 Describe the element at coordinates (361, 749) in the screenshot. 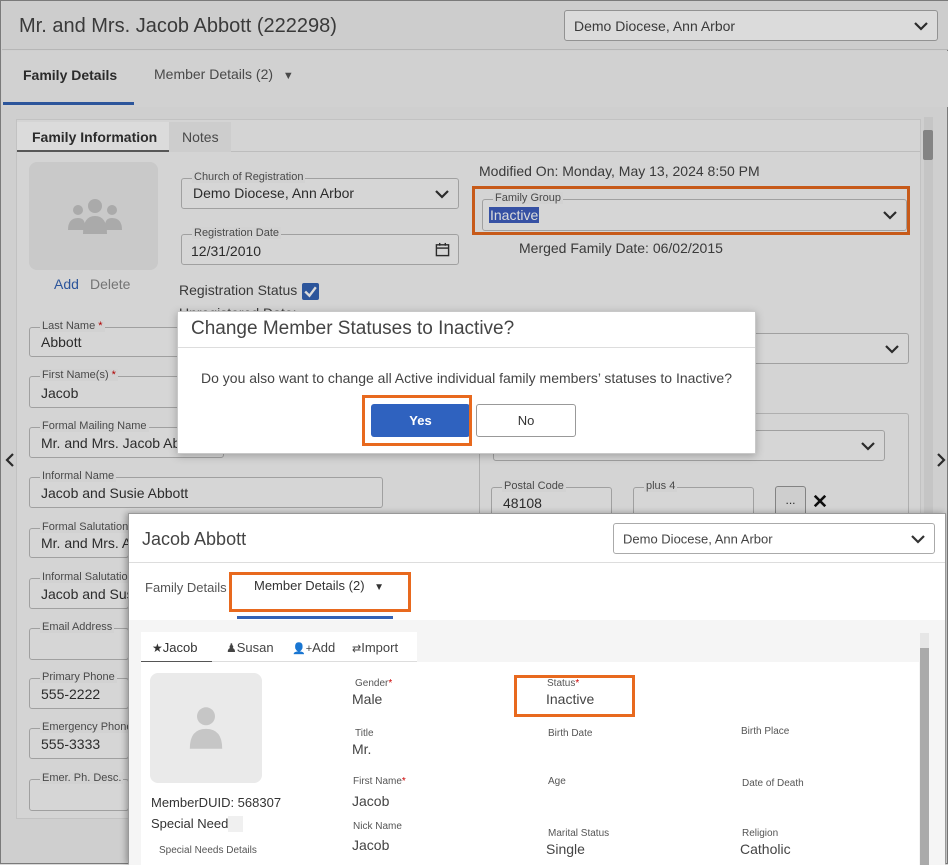

I see `title-value: Mr.` at that location.